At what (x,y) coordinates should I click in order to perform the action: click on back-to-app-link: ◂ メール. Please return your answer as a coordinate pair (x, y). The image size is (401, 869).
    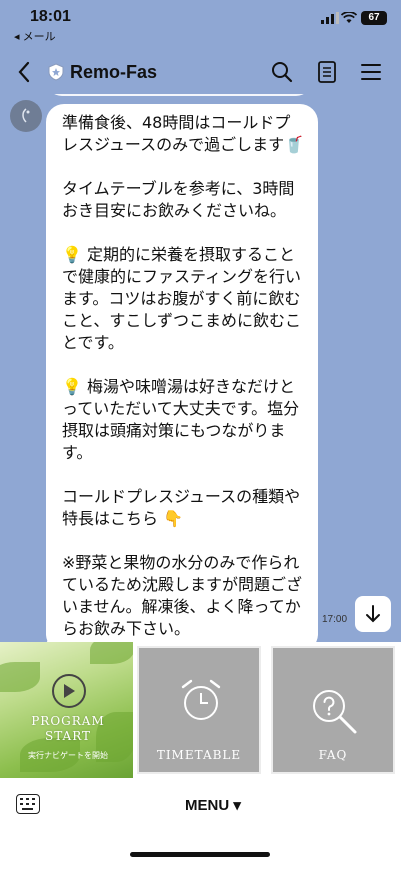
    Looking at the image, I should click on (35, 36).